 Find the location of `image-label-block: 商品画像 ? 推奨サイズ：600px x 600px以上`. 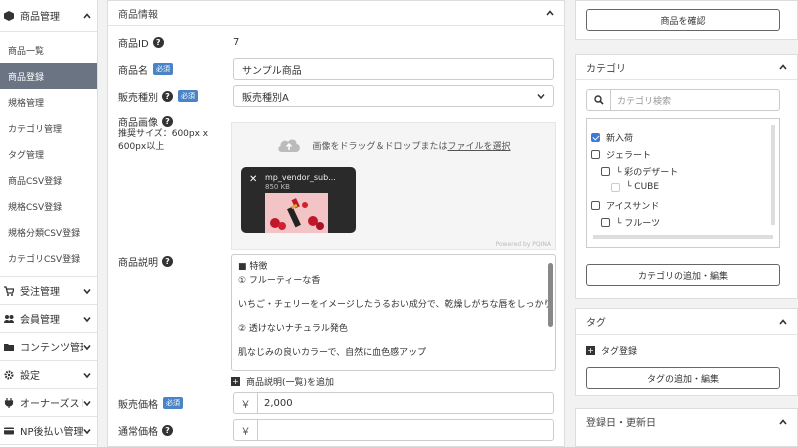

image-label-block: 商品画像 ? 推奨サイズ：600px x 600px以上 is located at coordinates (173, 134).